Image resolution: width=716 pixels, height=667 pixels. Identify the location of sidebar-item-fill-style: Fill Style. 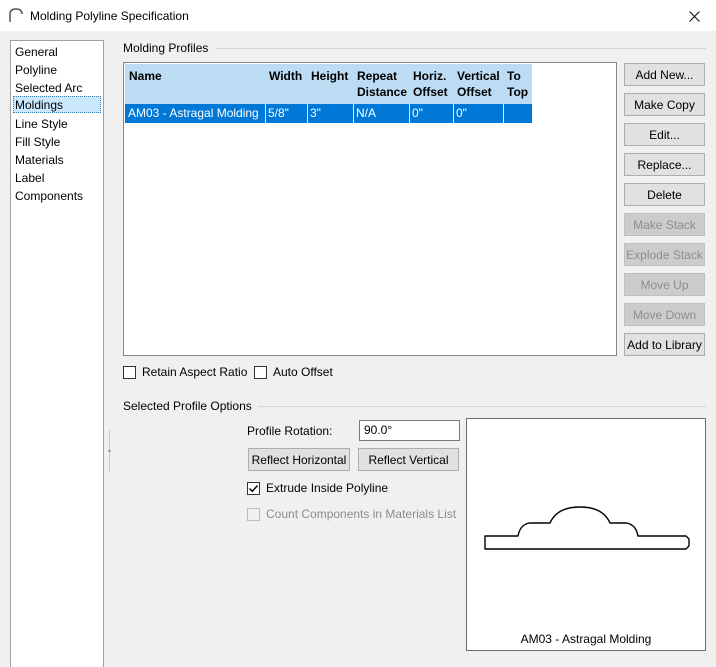
(37, 141).